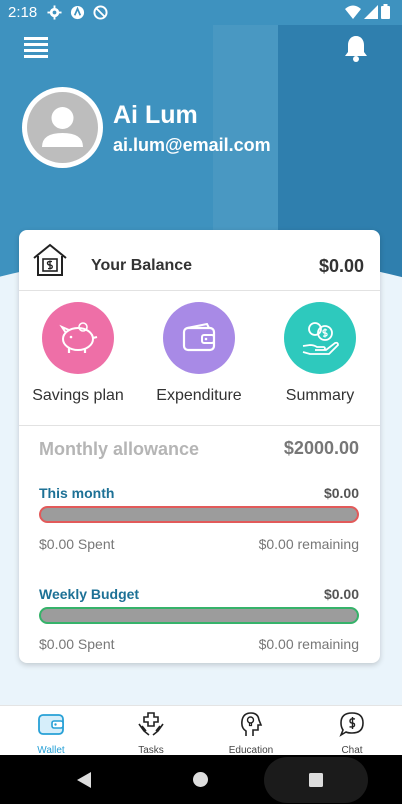 The image size is (402, 804). What do you see at coordinates (192, 145) in the screenshot?
I see `user-email: ai.lum@email.com` at bounding box center [192, 145].